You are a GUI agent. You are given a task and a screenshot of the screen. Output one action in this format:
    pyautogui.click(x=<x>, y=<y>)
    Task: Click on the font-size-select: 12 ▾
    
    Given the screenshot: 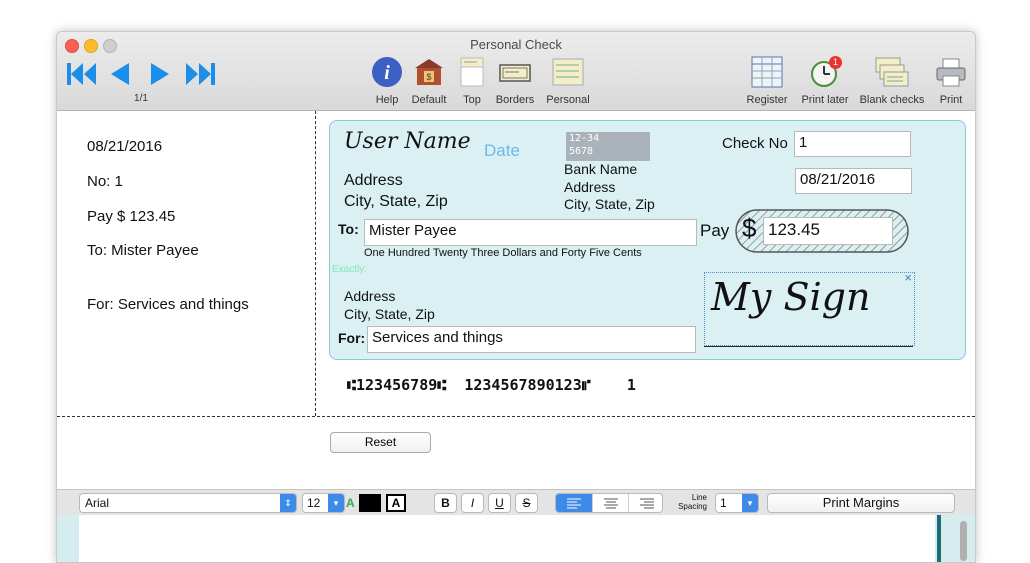 What is the action you would take?
    pyautogui.click(x=323, y=503)
    